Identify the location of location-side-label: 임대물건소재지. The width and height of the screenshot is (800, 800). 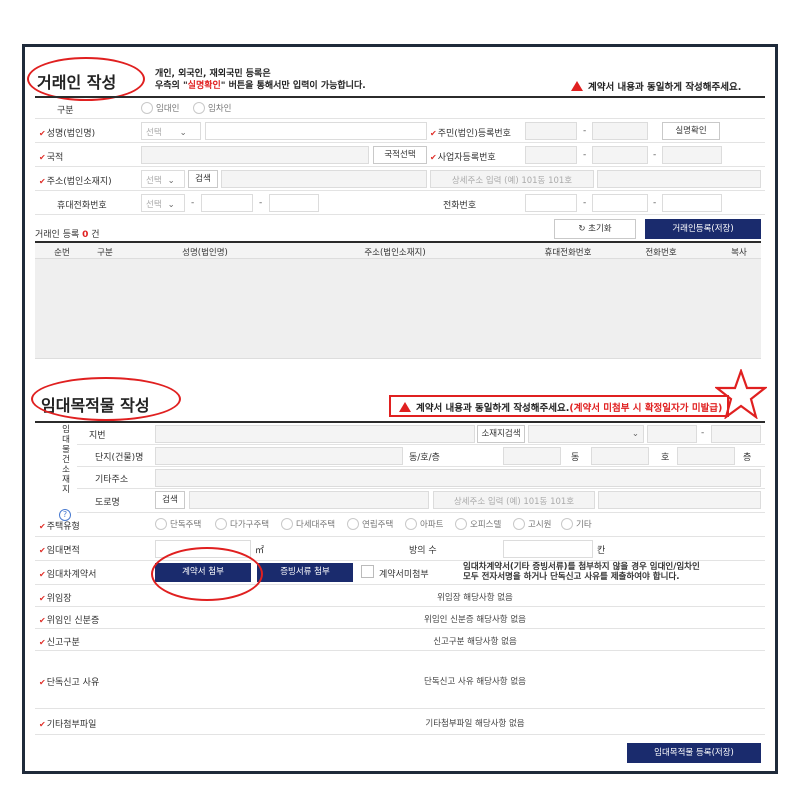
(66, 460).